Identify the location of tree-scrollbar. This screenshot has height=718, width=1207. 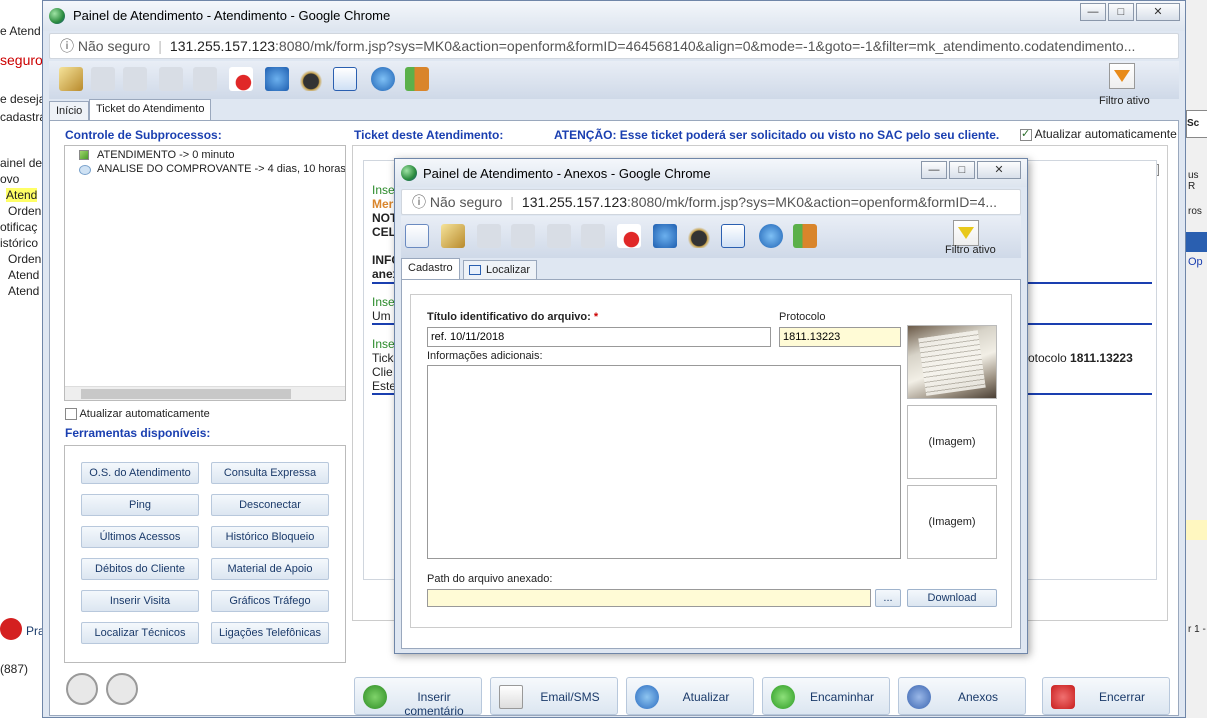
(205, 393).